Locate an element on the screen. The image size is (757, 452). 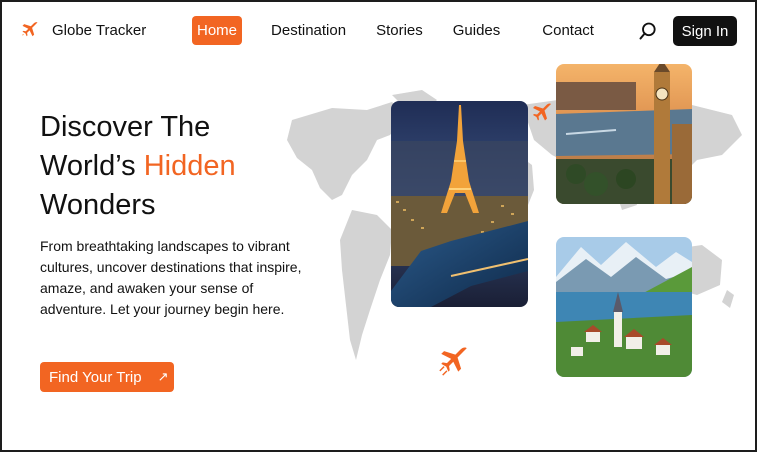
headline-accent-word: Hidden is located at coordinates (189, 166).